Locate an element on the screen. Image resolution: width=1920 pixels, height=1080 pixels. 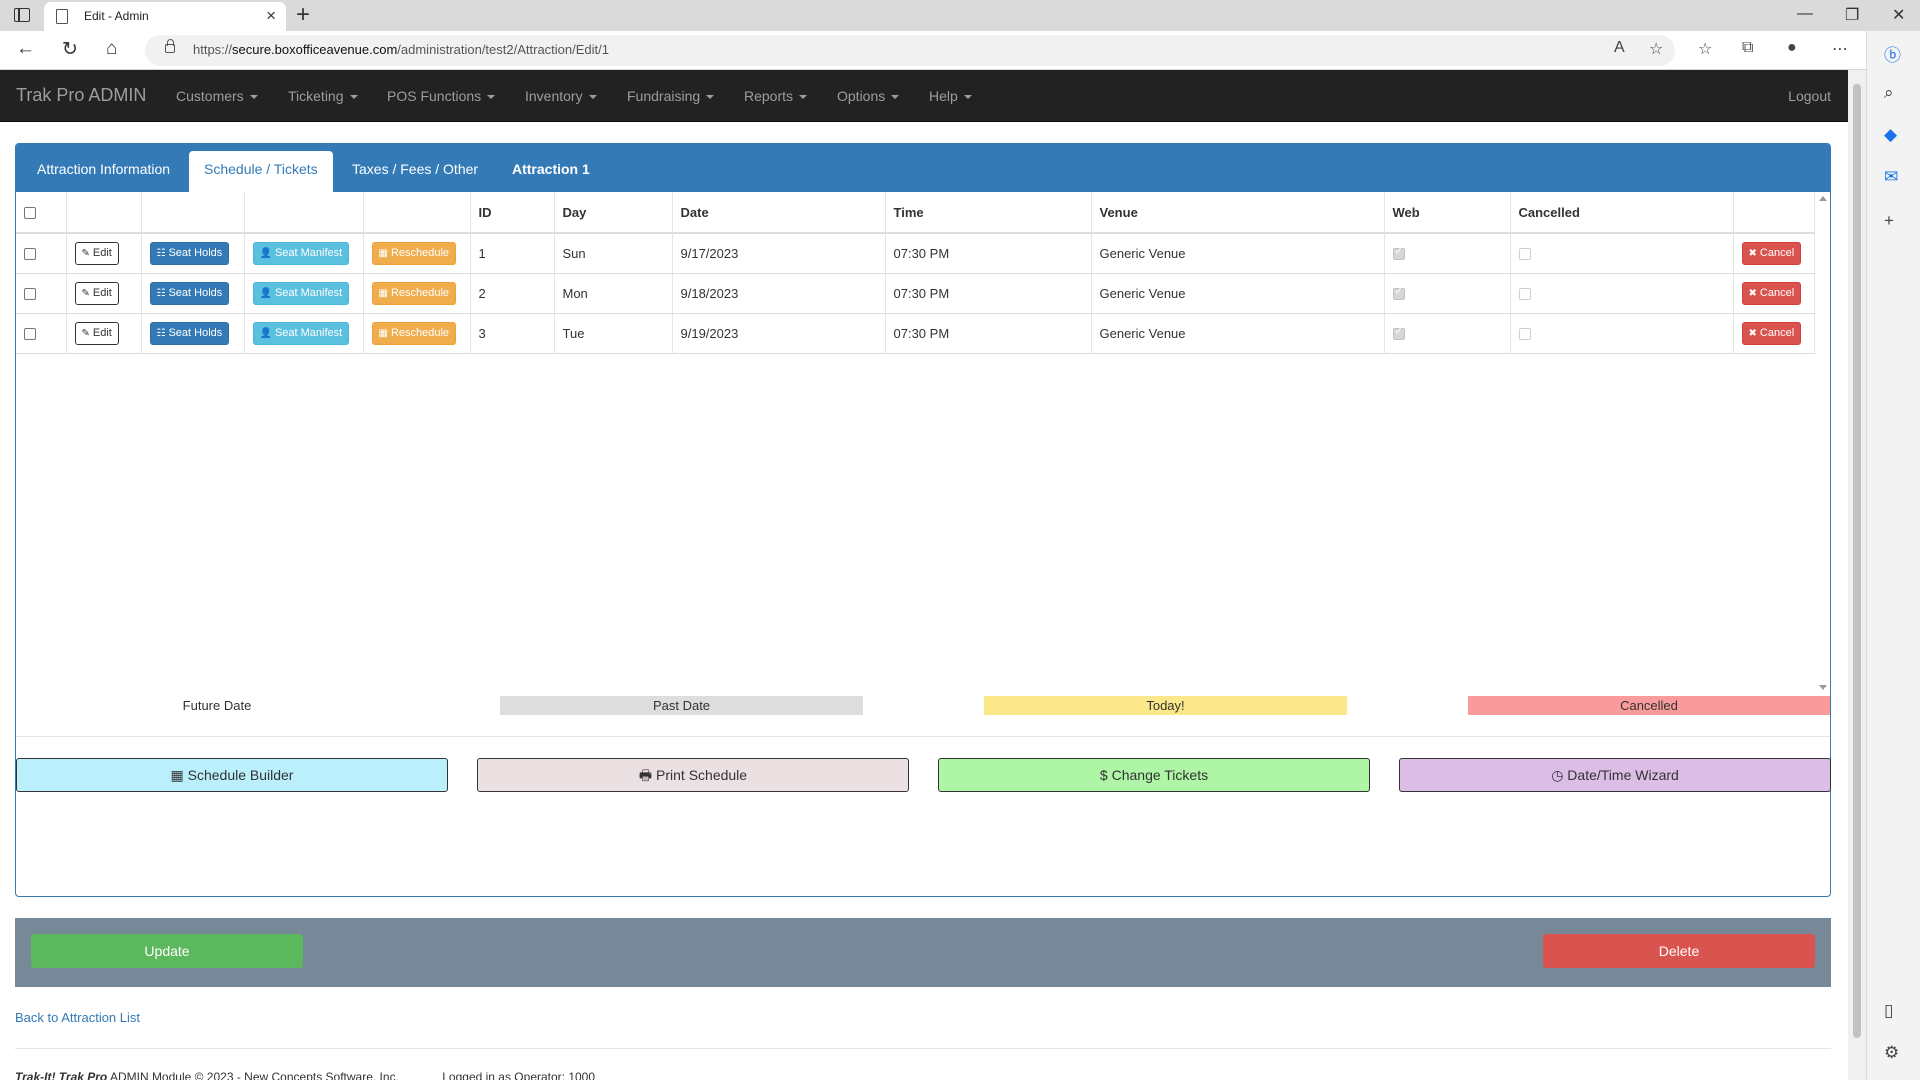
menu-inventory: Inventory is located at coordinates (561, 96).